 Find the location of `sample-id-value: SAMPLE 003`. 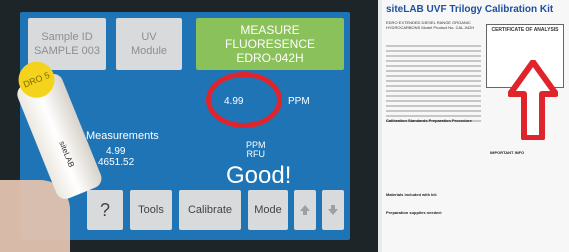

sample-id-value: SAMPLE 003 is located at coordinates (67, 51).